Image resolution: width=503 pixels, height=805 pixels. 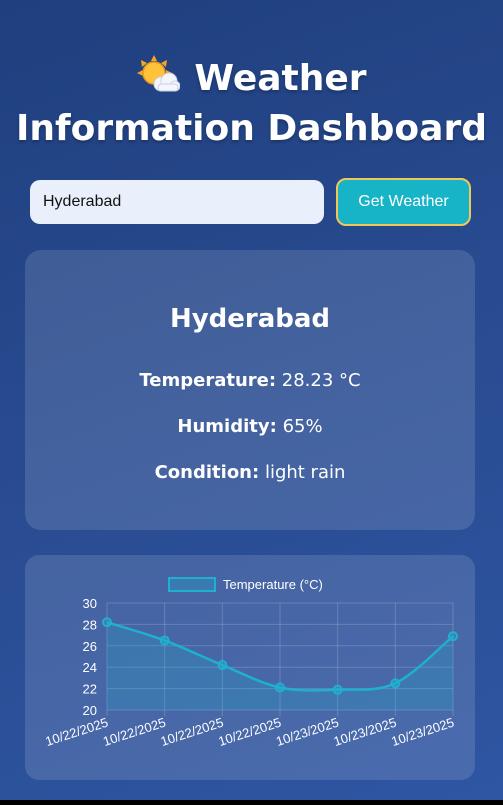 I want to click on legend-label: Temperature (°C), so click(x=273, y=584).